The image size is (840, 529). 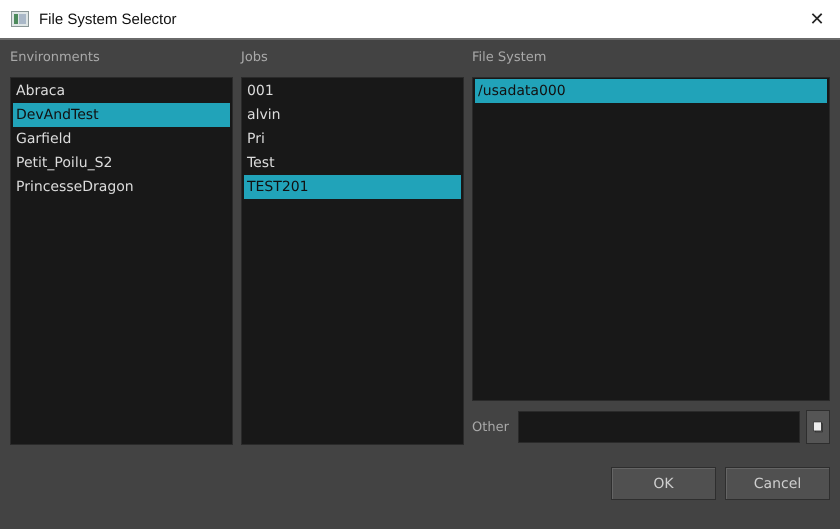 I want to click on list-item: Abraca, so click(x=121, y=91).